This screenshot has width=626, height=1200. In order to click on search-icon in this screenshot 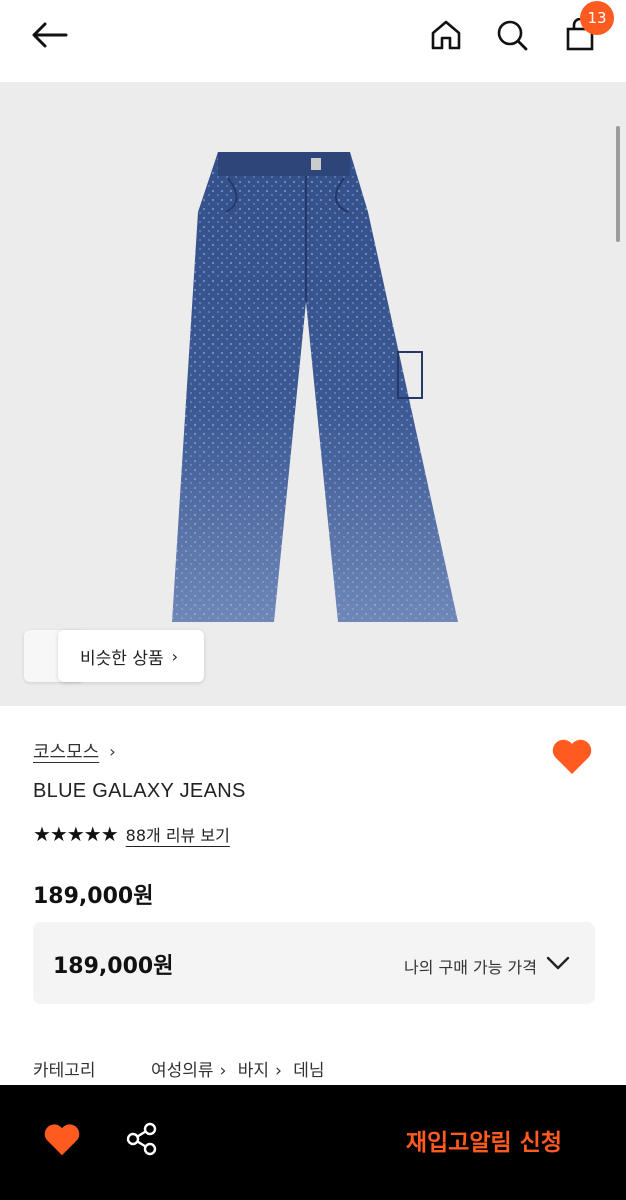, I will do `click(512, 35)`.